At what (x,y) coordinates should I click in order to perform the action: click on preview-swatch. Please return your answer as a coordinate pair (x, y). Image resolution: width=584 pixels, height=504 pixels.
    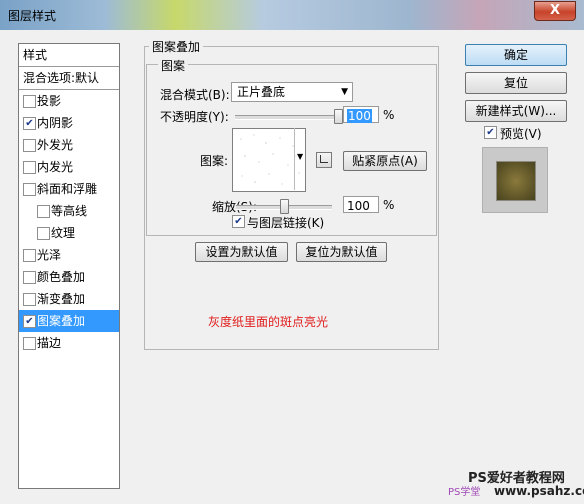
    Looking at the image, I should click on (516, 181).